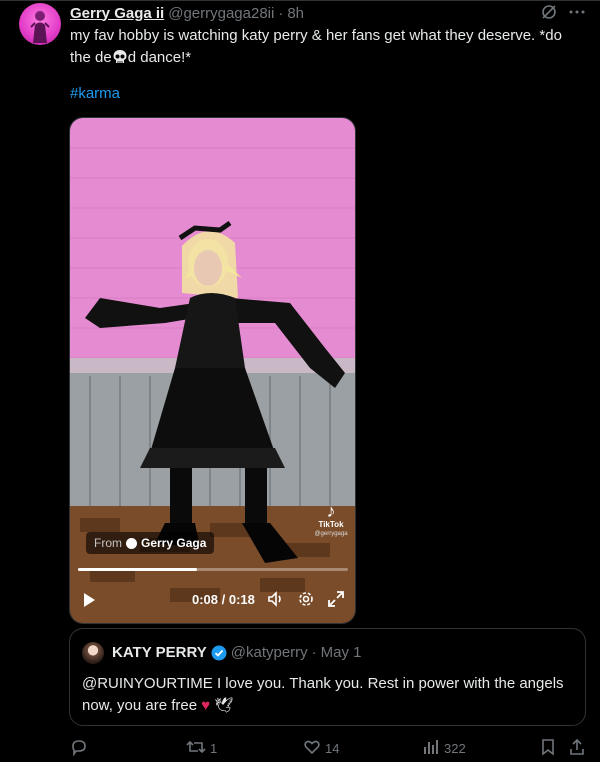 The height and width of the screenshot is (762, 600). What do you see at coordinates (117, 13) in the screenshot?
I see `author-name: Gerry Gaga ii` at bounding box center [117, 13].